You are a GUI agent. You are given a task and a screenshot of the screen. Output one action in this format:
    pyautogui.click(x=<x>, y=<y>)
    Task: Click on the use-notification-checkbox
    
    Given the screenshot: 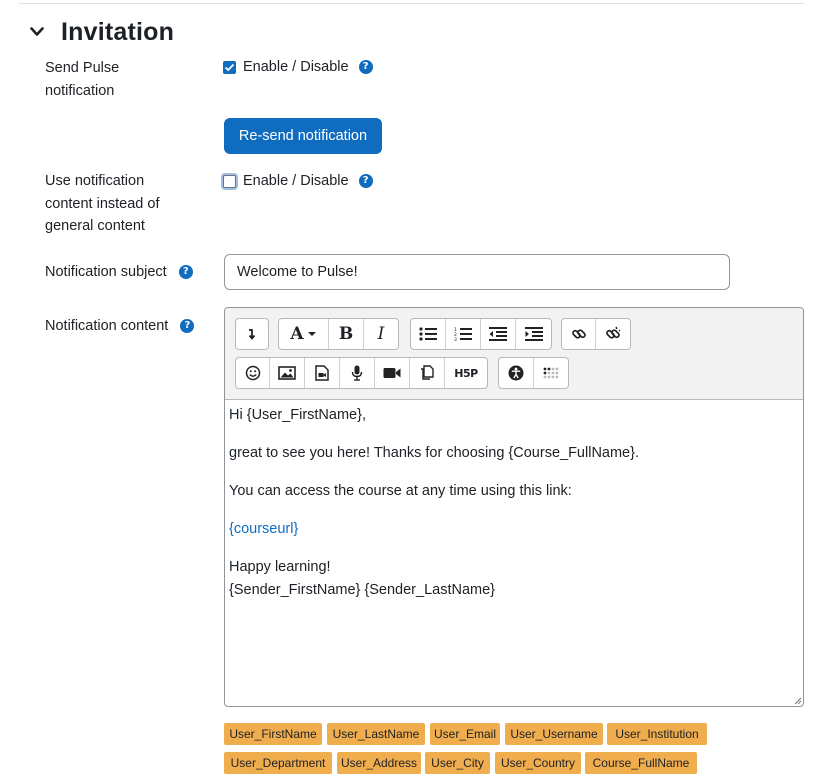 What is the action you would take?
    pyautogui.click(x=229, y=181)
    